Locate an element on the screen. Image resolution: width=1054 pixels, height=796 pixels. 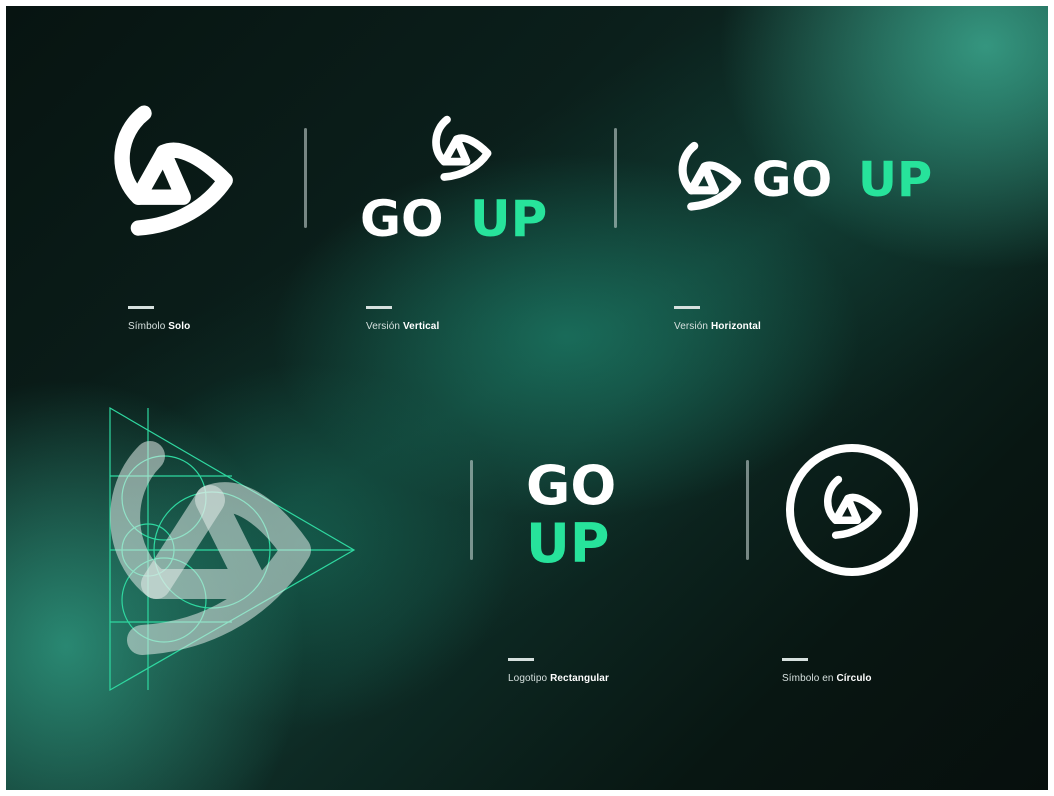
circle-symbol-logo is located at coordinates (852, 510).